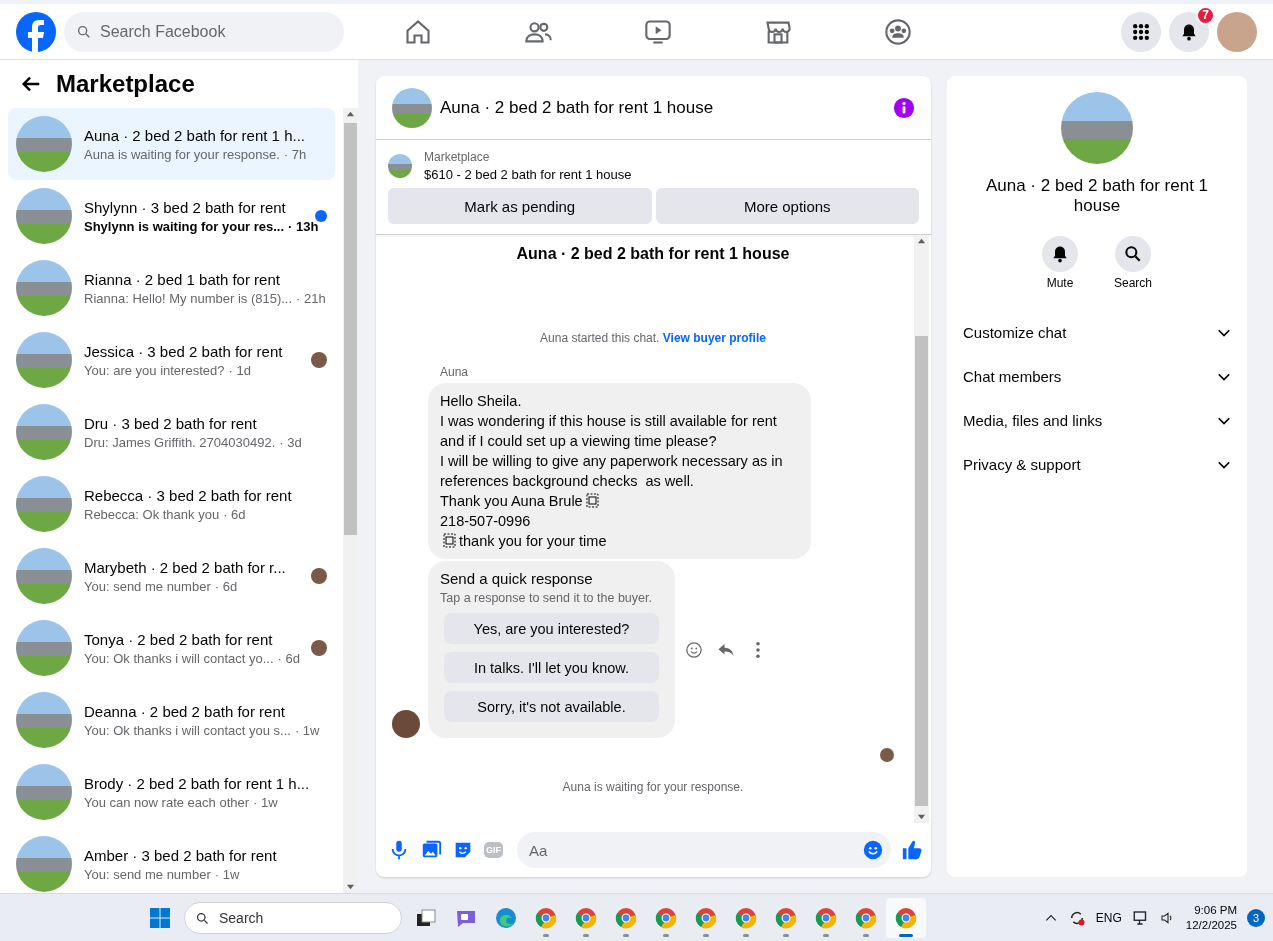 The image size is (1273, 941). I want to click on timestamp: · 13h, so click(303, 226).